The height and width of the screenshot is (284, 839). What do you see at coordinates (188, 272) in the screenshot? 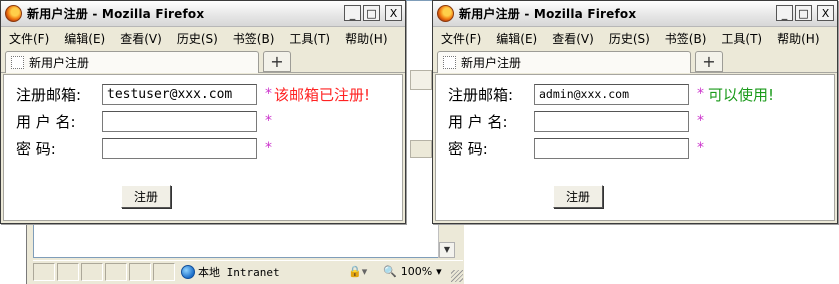
I see `globe-icon` at bounding box center [188, 272].